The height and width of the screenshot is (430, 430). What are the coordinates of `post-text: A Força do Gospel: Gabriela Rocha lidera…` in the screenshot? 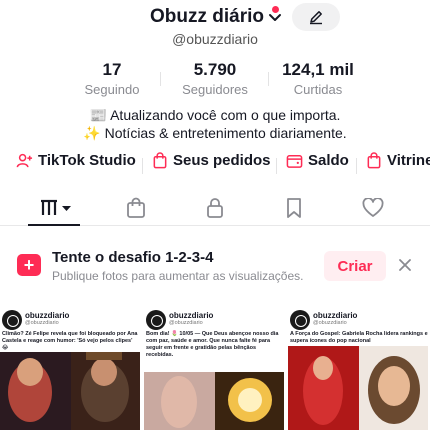 It's located at (359, 337).